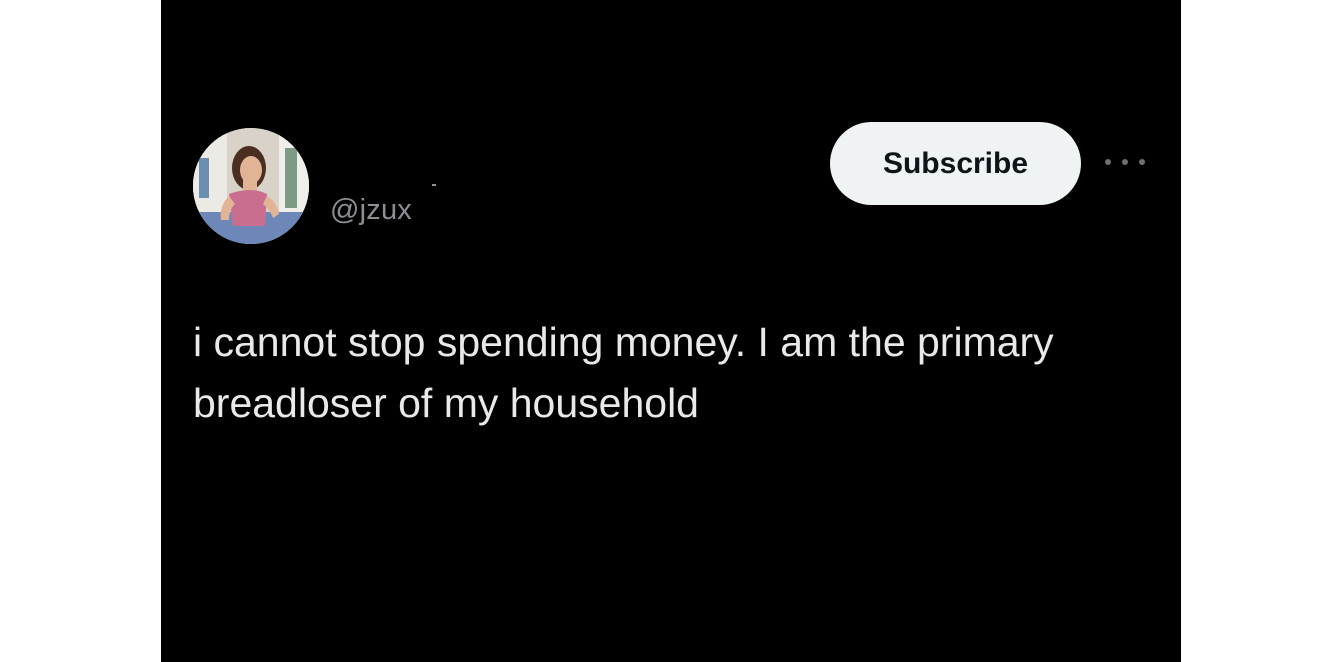 The image size is (1338, 662). What do you see at coordinates (371, 210) in the screenshot?
I see `user-handle: @jzux` at bounding box center [371, 210].